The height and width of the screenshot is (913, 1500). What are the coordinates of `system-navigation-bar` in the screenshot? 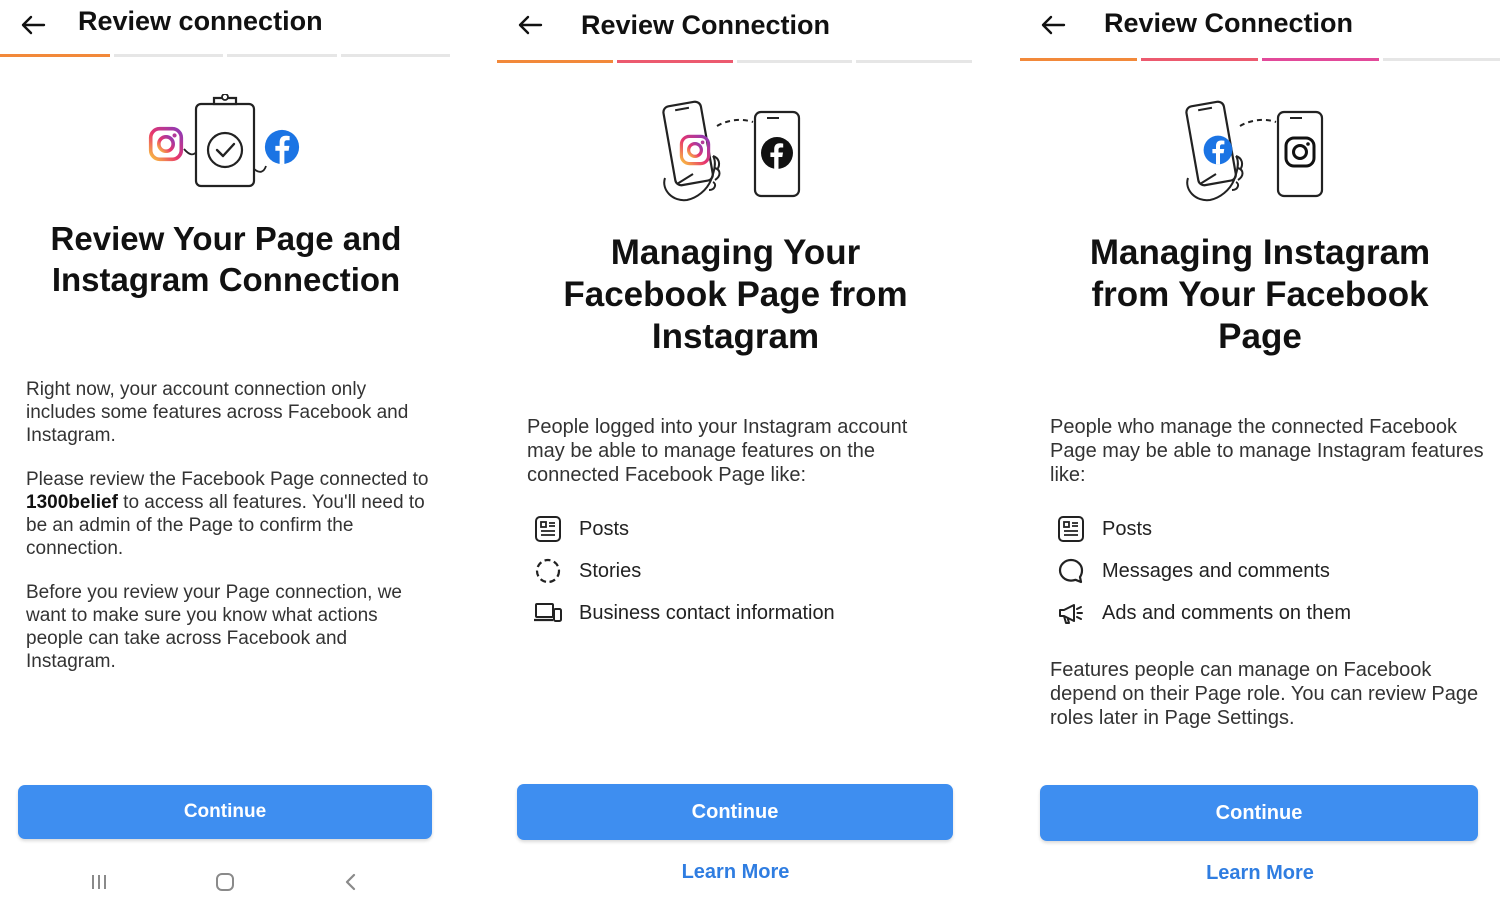 It's located at (226, 882).